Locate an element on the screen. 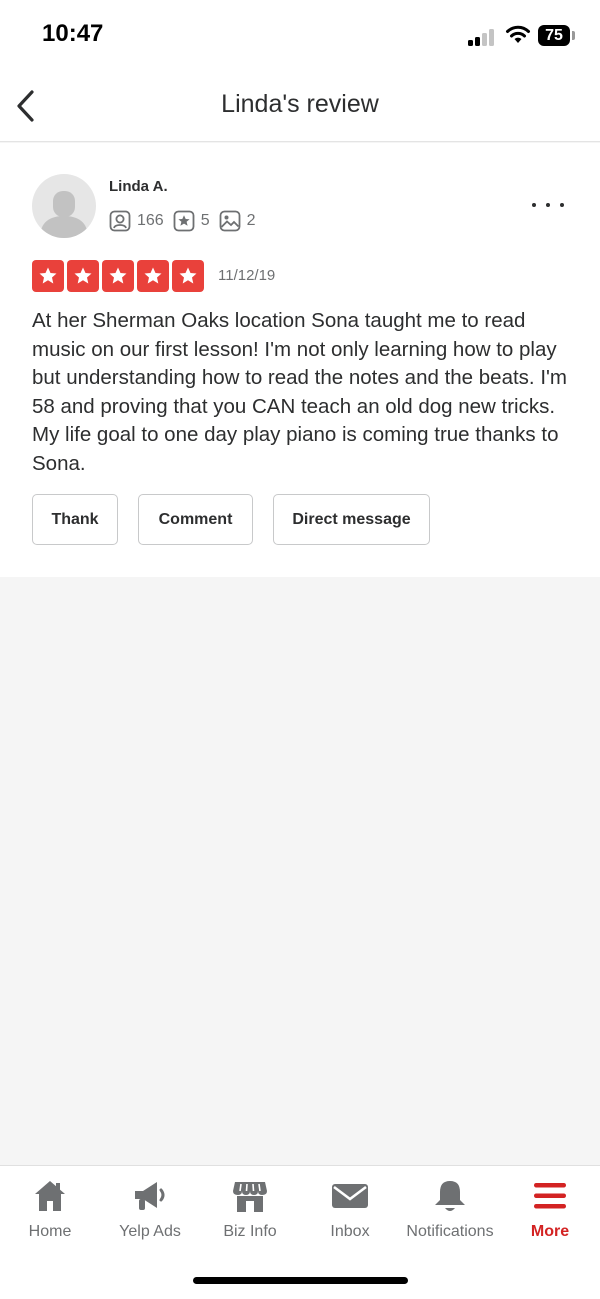 The height and width of the screenshot is (1299, 600). comment-button: Comment is located at coordinates (195, 519).